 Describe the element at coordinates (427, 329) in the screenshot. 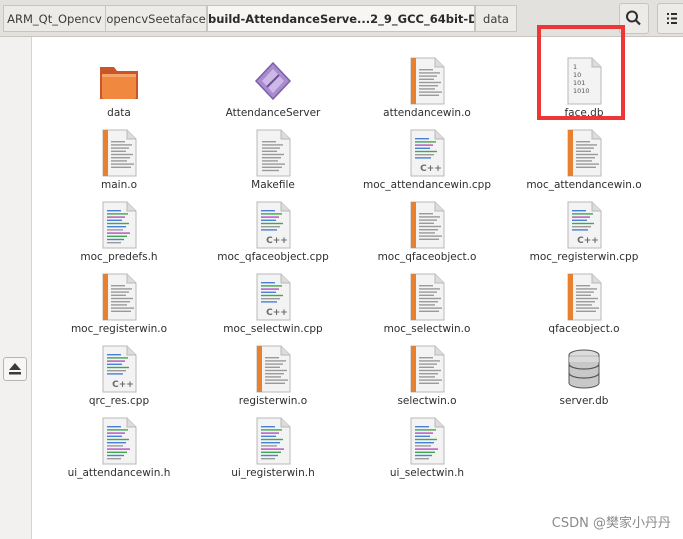

I see `file-name-label: moc_selectwin.o` at that location.